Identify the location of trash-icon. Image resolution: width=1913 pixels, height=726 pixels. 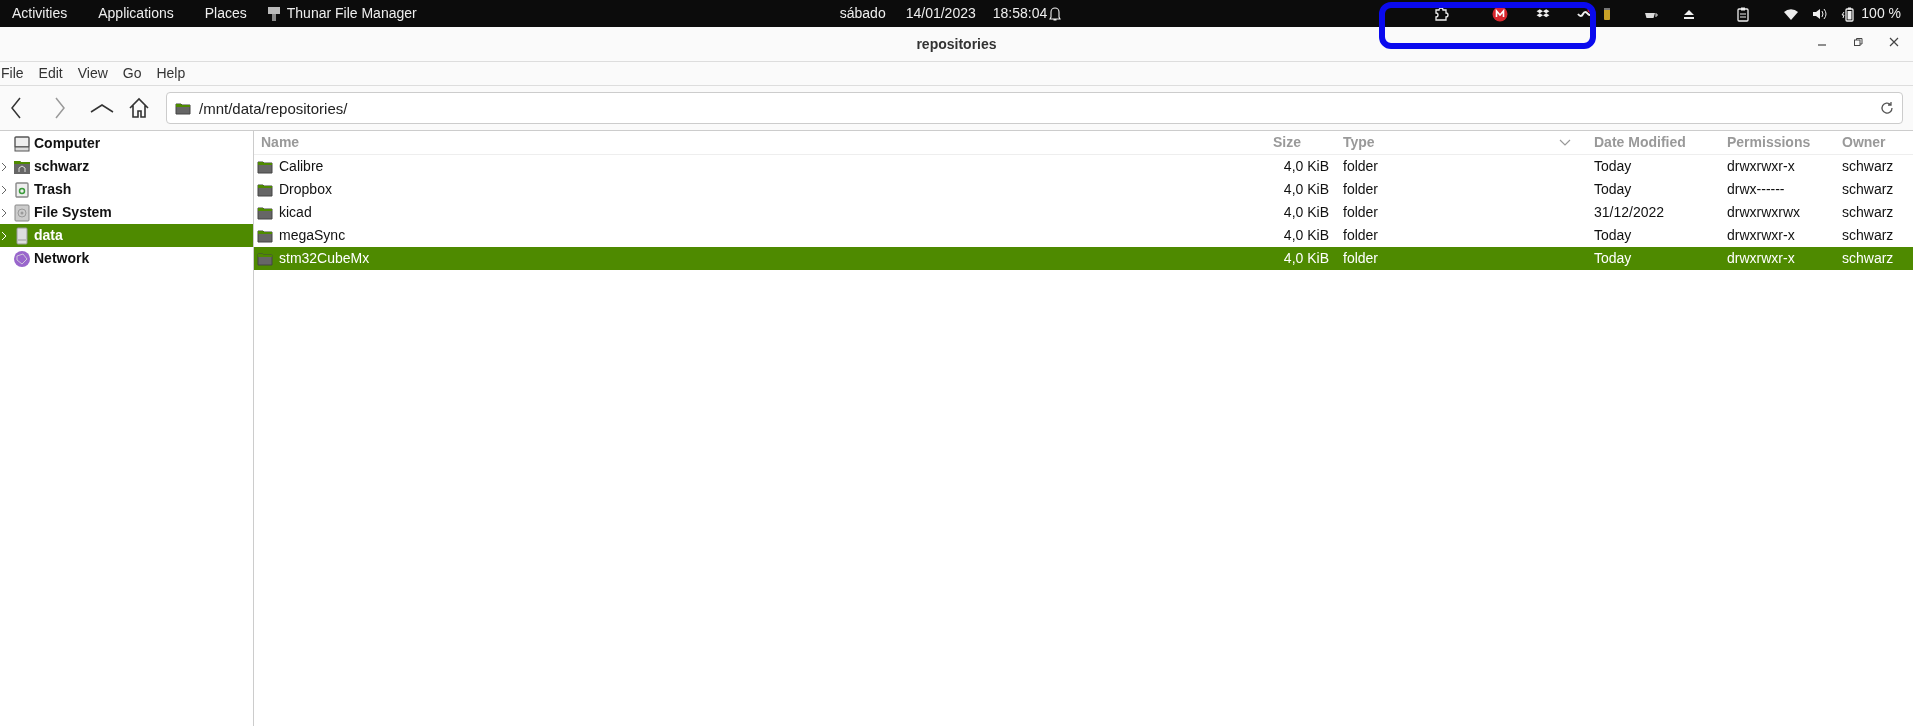
(22, 189).